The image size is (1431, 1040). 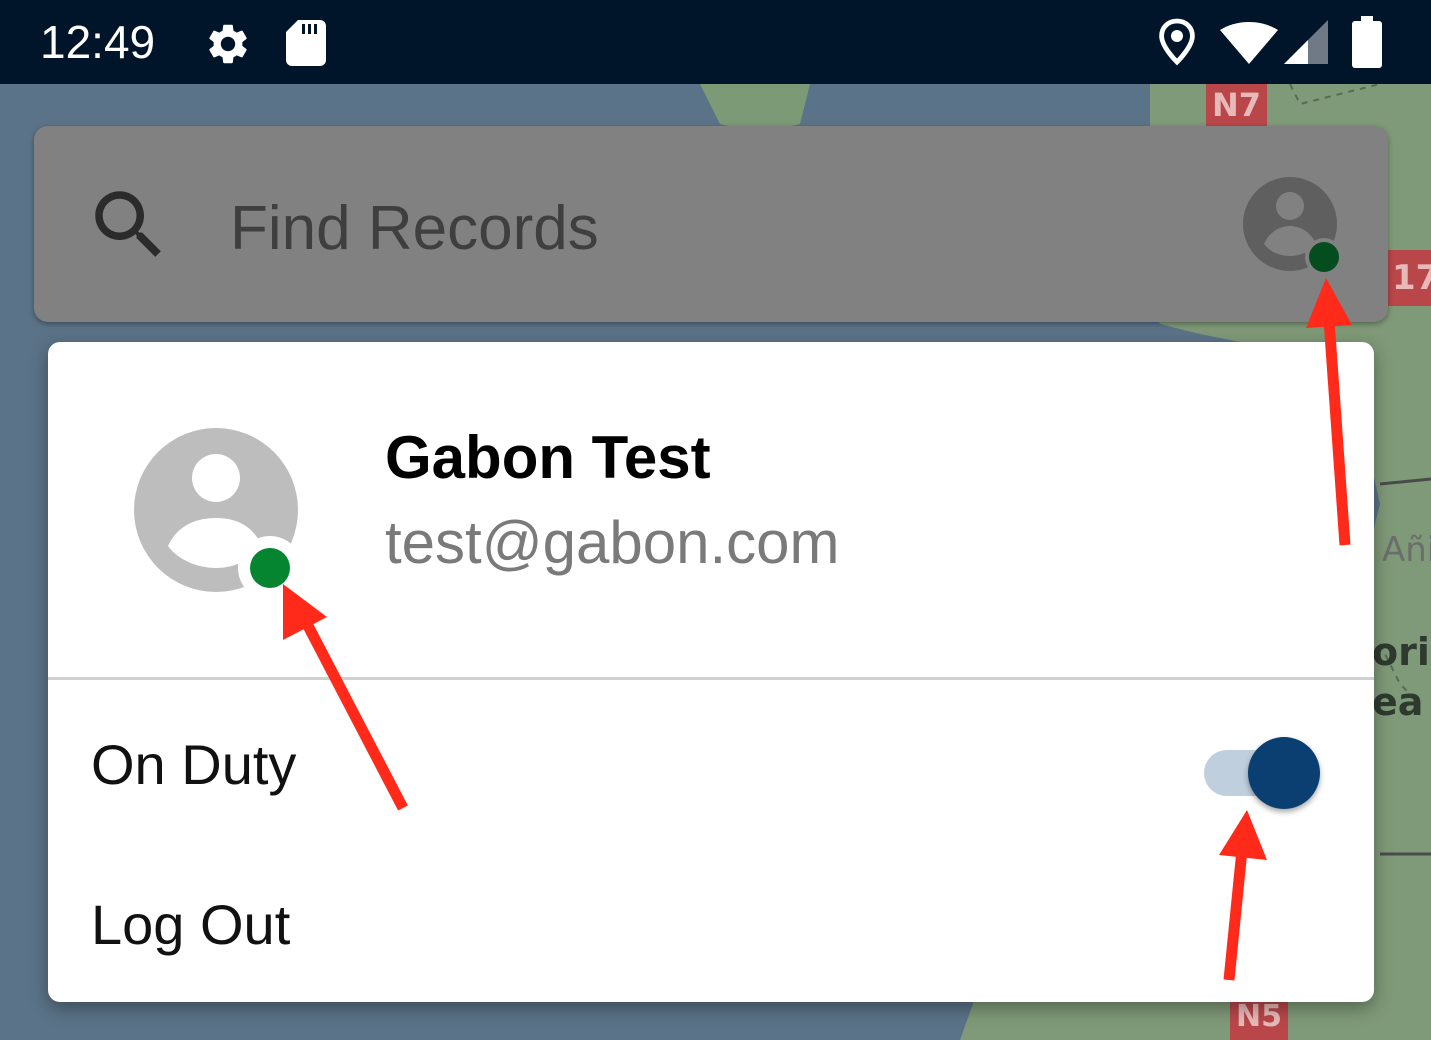 What do you see at coordinates (1406, 550) in the screenshot?
I see `map-place-label-ani: Añi` at bounding box center [1406, 550].